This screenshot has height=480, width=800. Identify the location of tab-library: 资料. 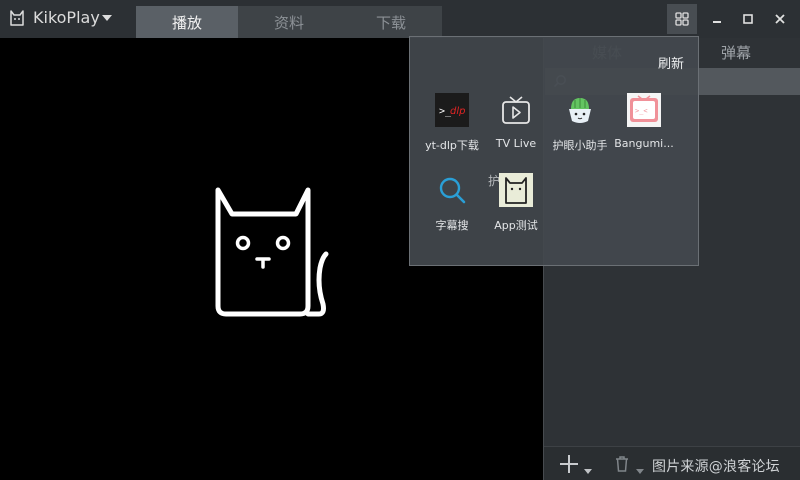
(289, 22).